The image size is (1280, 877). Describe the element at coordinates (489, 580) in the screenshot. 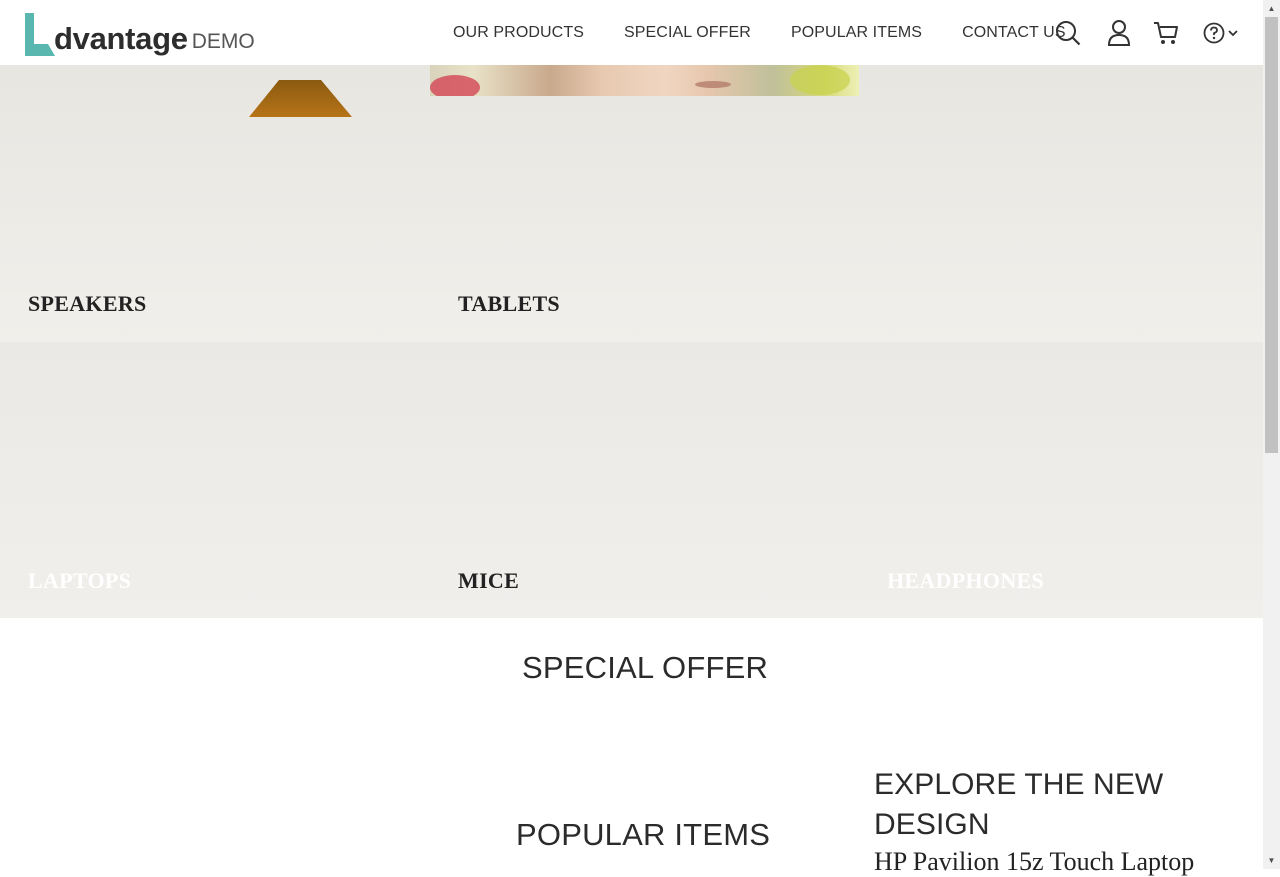

I see `category-label-mice: MICE` at that location.